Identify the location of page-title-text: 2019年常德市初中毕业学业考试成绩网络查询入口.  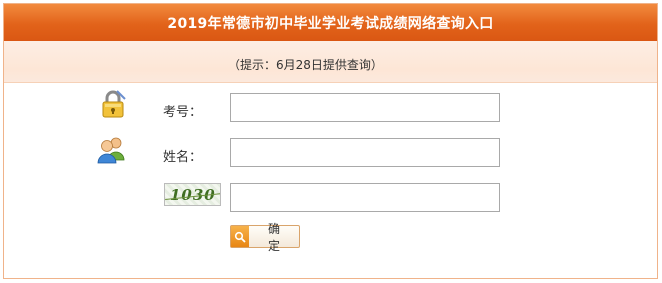
(330, 23).